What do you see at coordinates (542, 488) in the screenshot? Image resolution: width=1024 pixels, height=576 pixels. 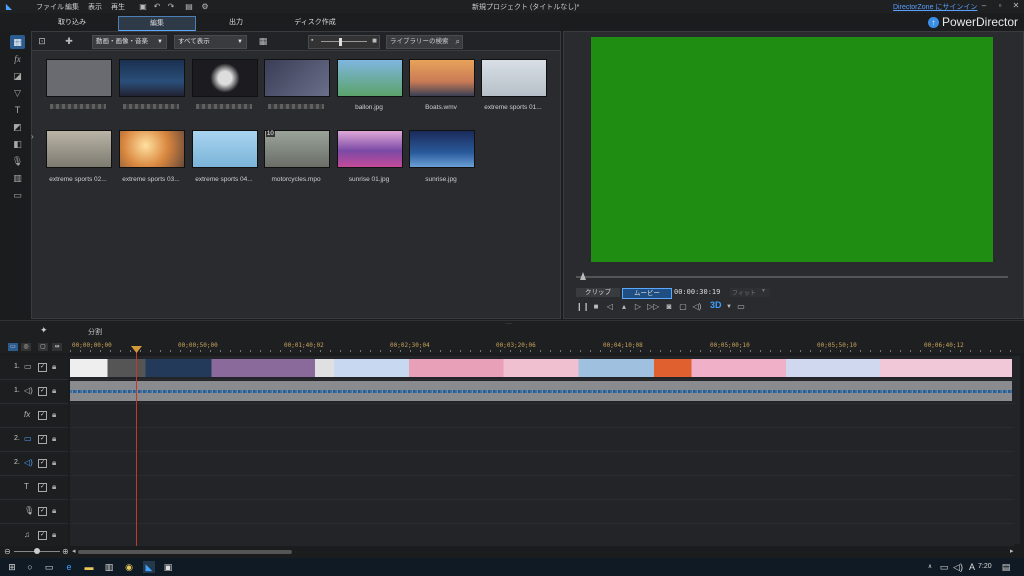 I see `track-title` at bounding box center [542, 488].